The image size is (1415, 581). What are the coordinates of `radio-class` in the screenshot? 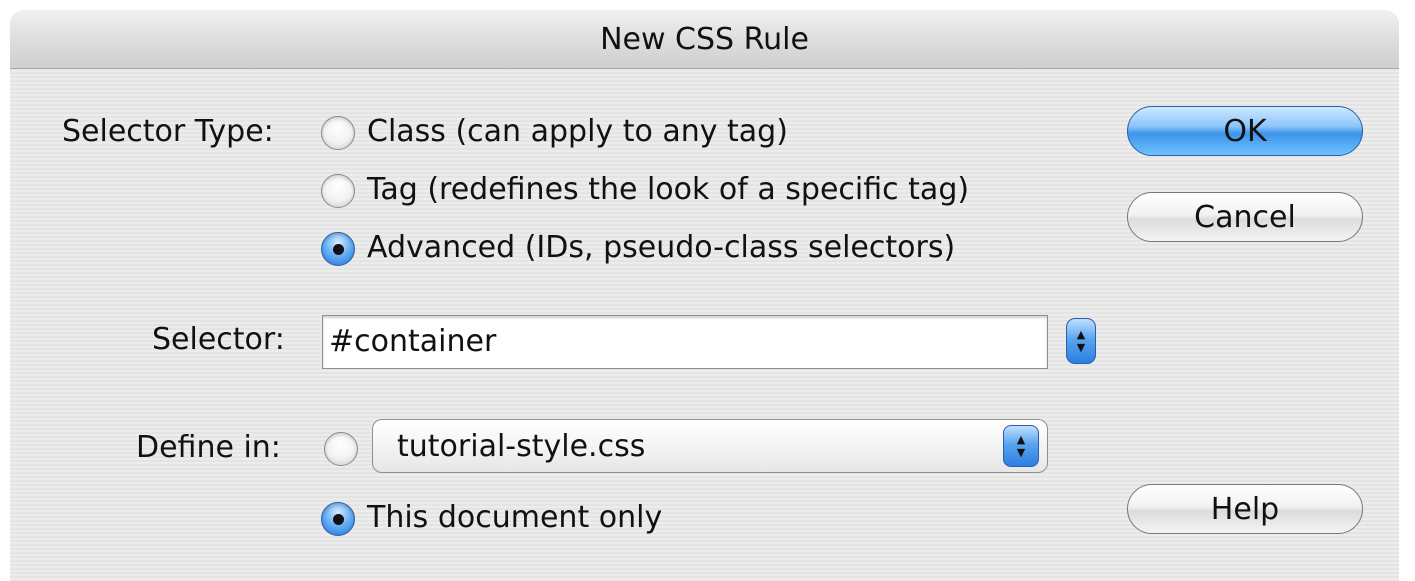 It's located at (338, 133).